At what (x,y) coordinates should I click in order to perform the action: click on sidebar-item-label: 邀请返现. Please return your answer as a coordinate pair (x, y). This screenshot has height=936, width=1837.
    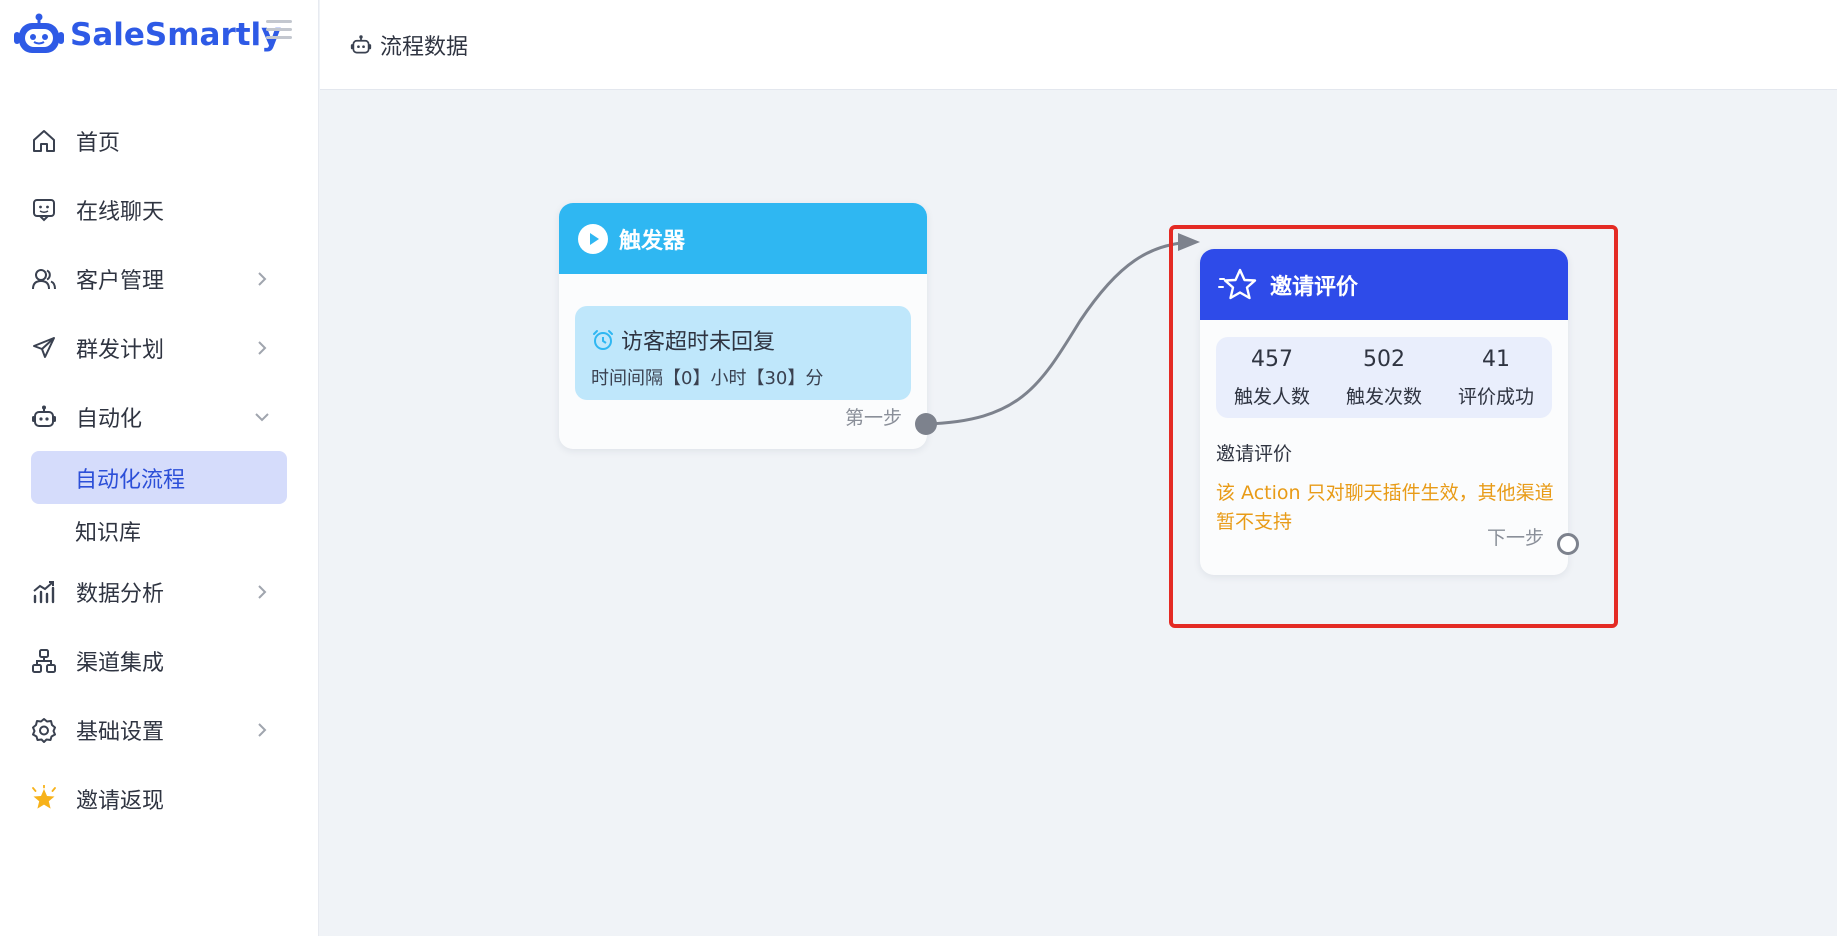
    Looking at the image, I should click on (120, 801).